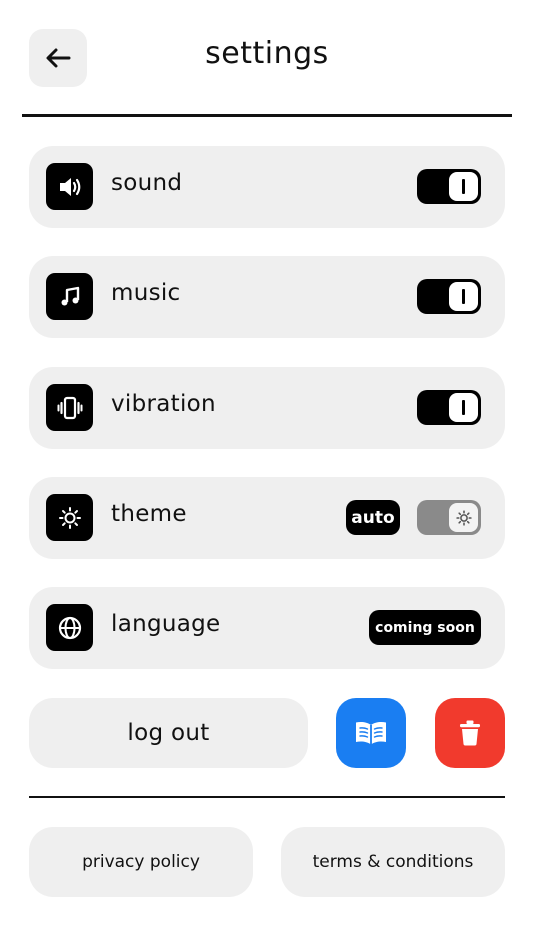 The height and width of the screenshot is (950, 534). I want to click on setting-label-music: music, so click(146, 293).